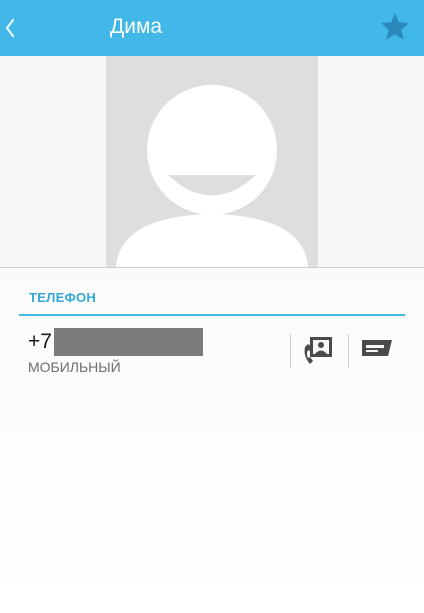 Image resolution: width=424 pixels, height=613 pixels. I want to click on star-icon, so click(395, 26).